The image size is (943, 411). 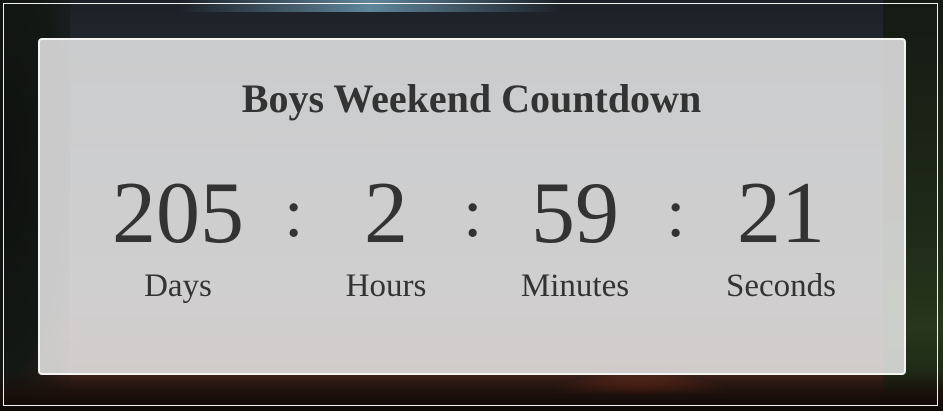 I want to click on seconds-label: Seconds, so click(x=781, y=286).